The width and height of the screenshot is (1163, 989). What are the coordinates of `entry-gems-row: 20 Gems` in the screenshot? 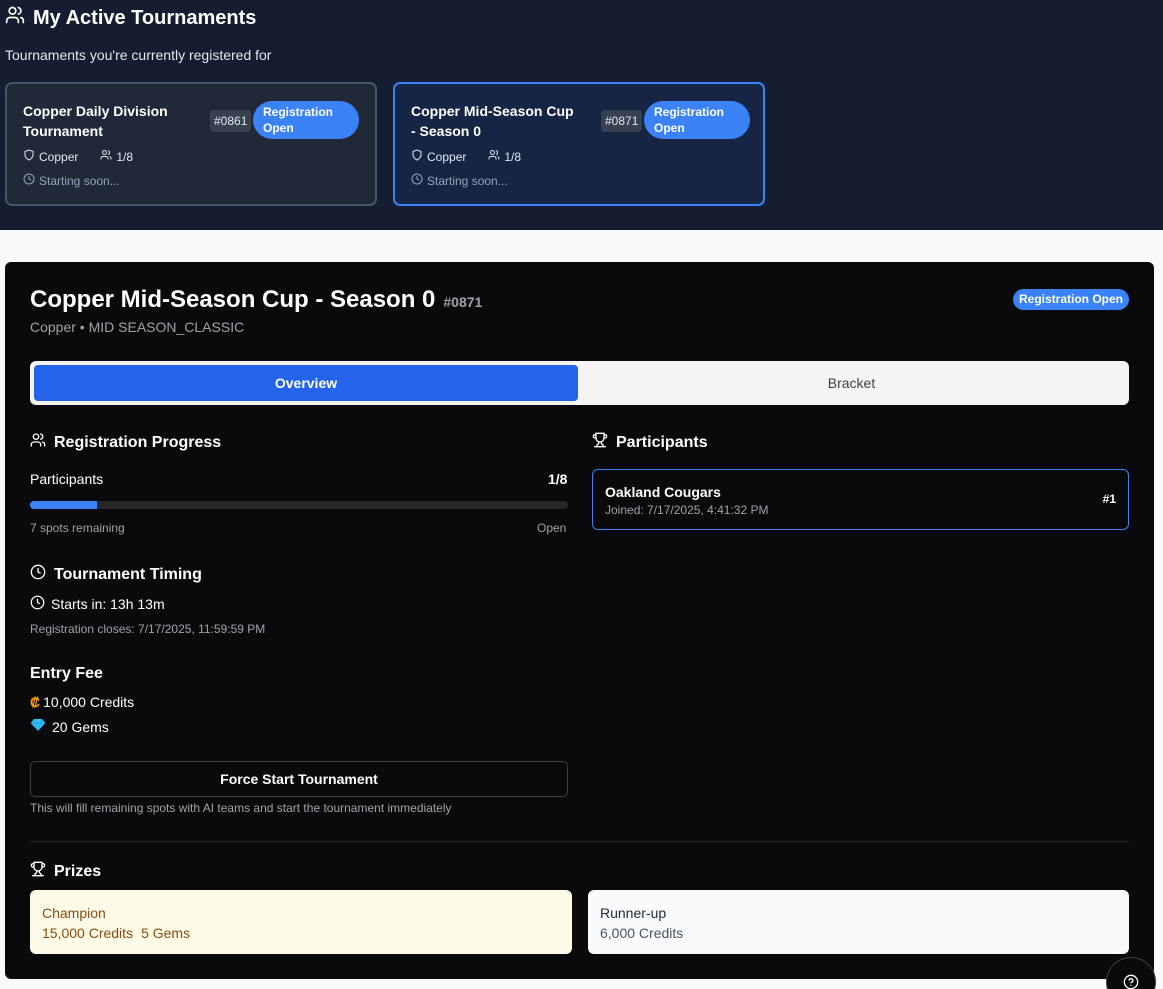 It's located at (69, 726).